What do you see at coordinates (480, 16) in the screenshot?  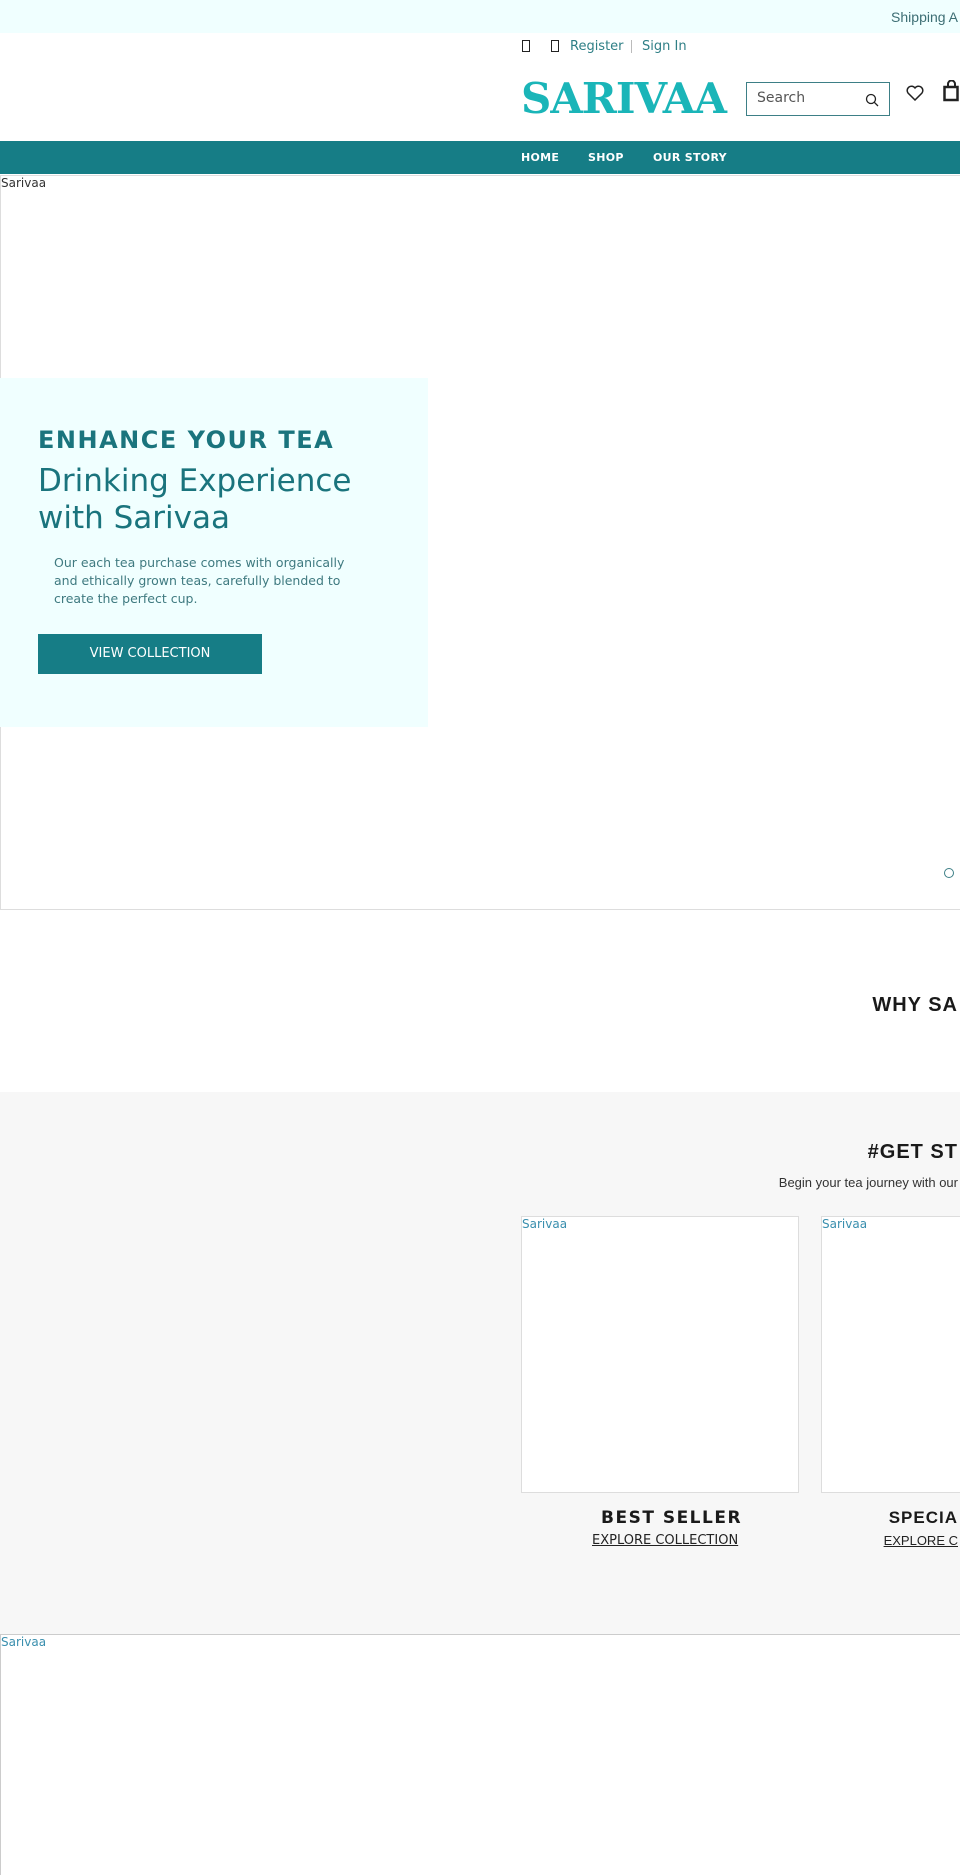 I see `announcement-bar: Shipping A` at bounding box center [480, 16].